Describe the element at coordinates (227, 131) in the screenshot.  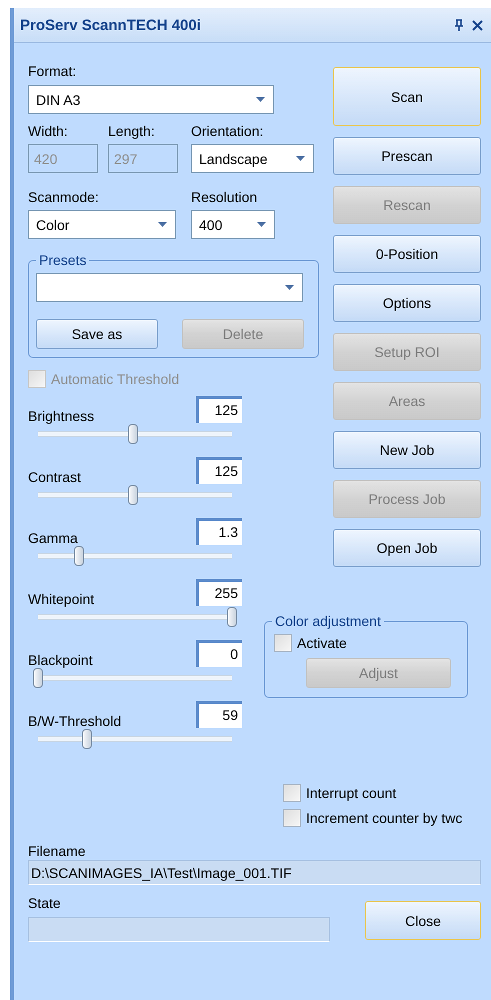
I see `field-label: Orientation:` at that location.